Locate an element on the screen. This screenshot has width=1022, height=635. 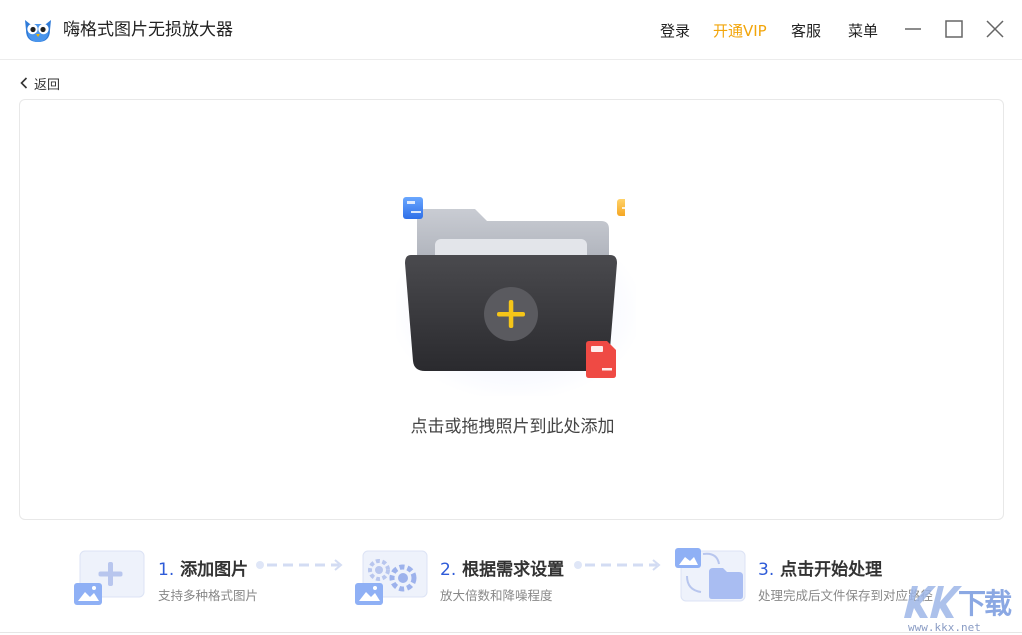
step-1-description: 支持多种格式图片 is located at coordinates (208, 595).